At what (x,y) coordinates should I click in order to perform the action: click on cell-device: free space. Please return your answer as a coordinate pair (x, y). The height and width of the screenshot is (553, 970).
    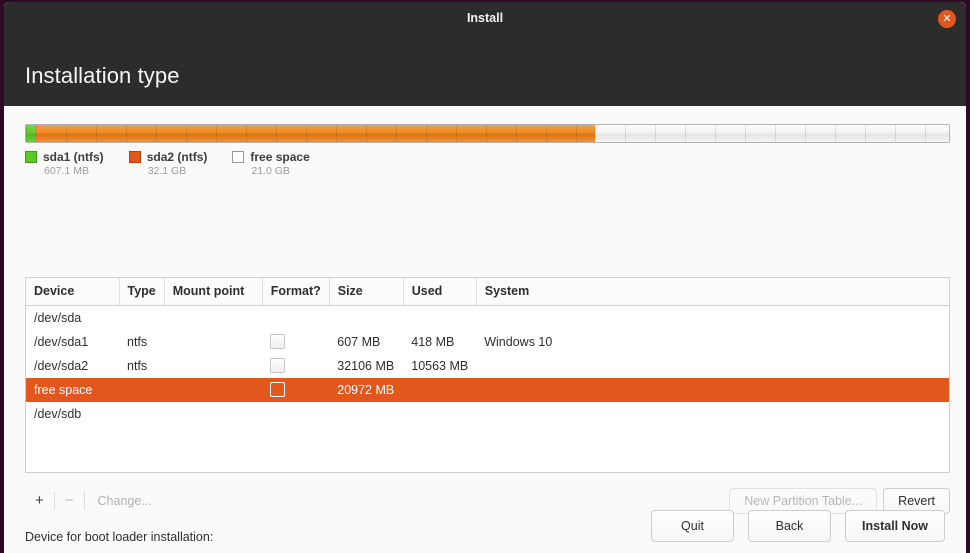
    Looking at the image, I should click on (63, 389).